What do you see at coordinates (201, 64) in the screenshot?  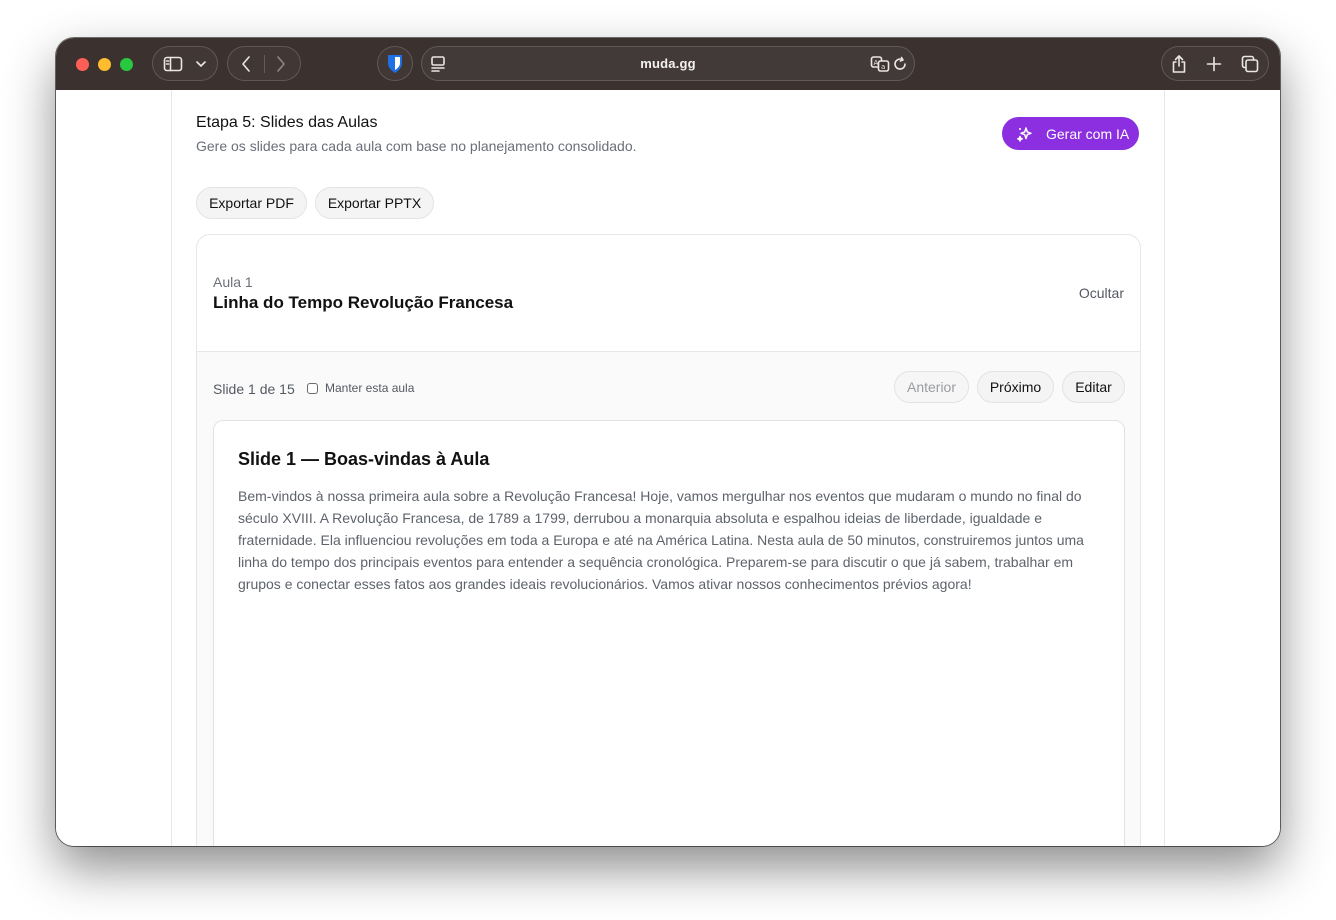 I see `chevron-down-icon` at bounding box center [201, 64].